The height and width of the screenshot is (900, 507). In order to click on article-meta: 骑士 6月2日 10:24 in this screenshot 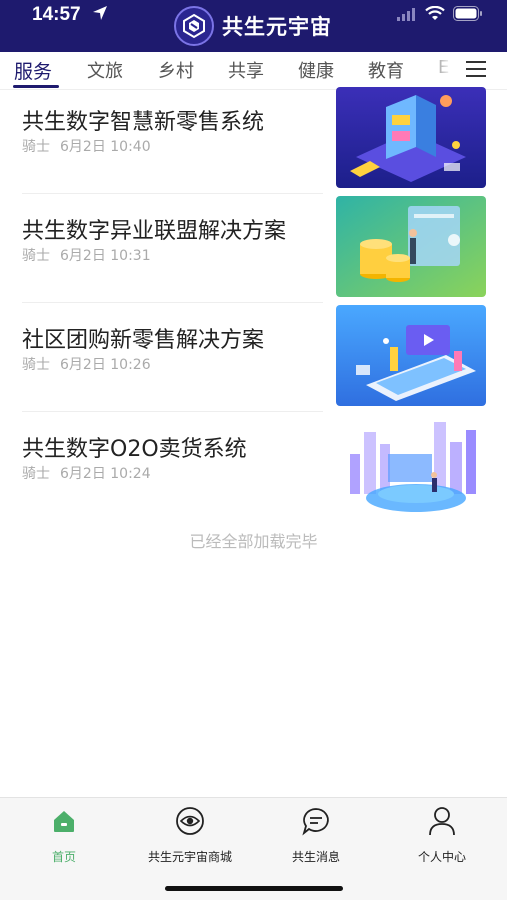, I will do `click(91, 473)`.